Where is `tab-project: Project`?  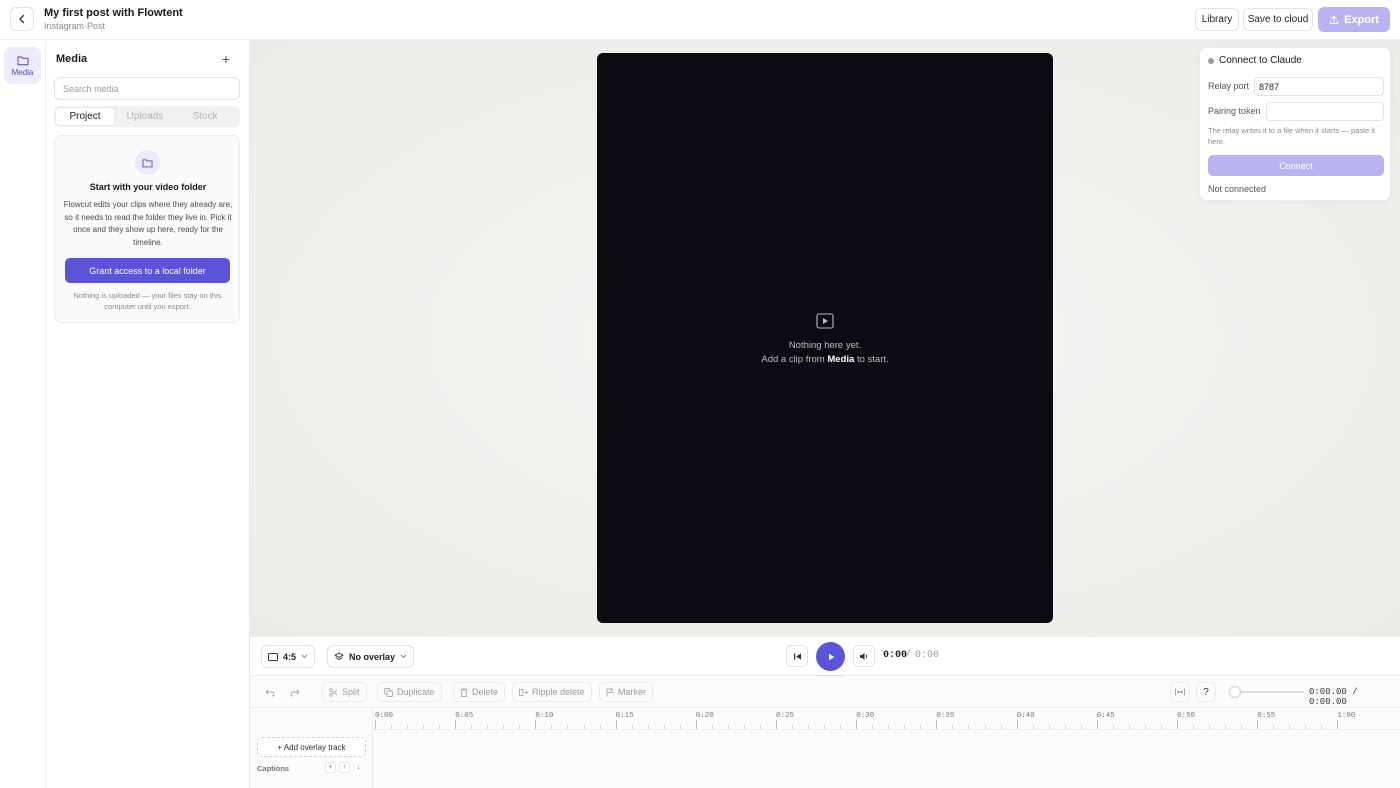 tab-project: Project is located at coordinates (85, 116).